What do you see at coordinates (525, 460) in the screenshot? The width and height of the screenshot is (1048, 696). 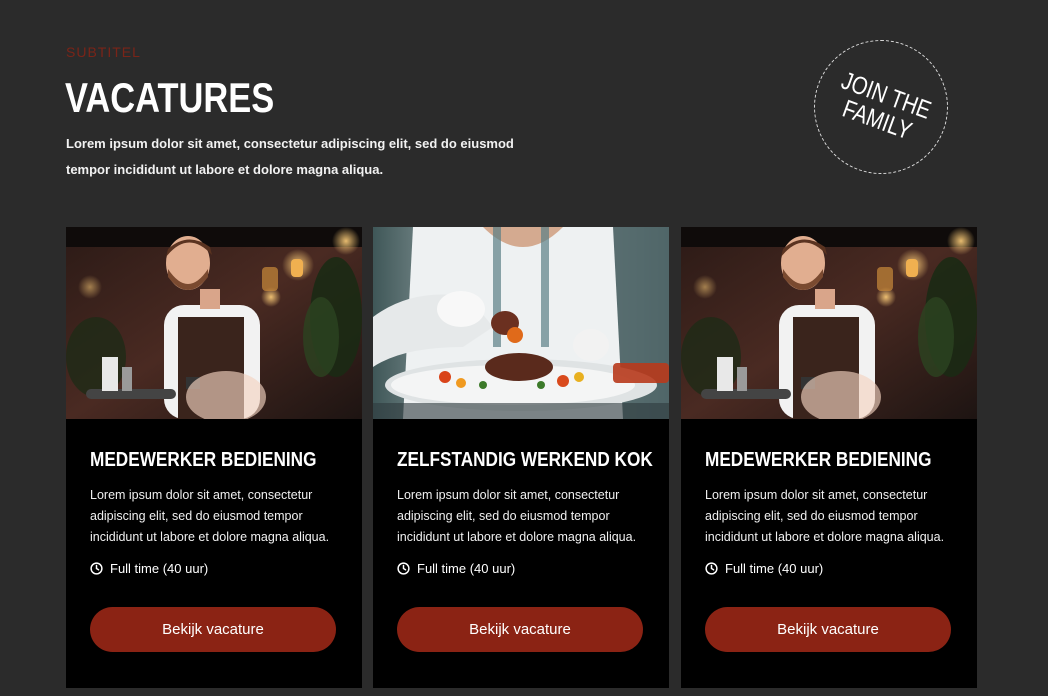 I see `vacancy-title: ZELFSTANDIG WERKEND KOK` at bounding box center [525, 460].